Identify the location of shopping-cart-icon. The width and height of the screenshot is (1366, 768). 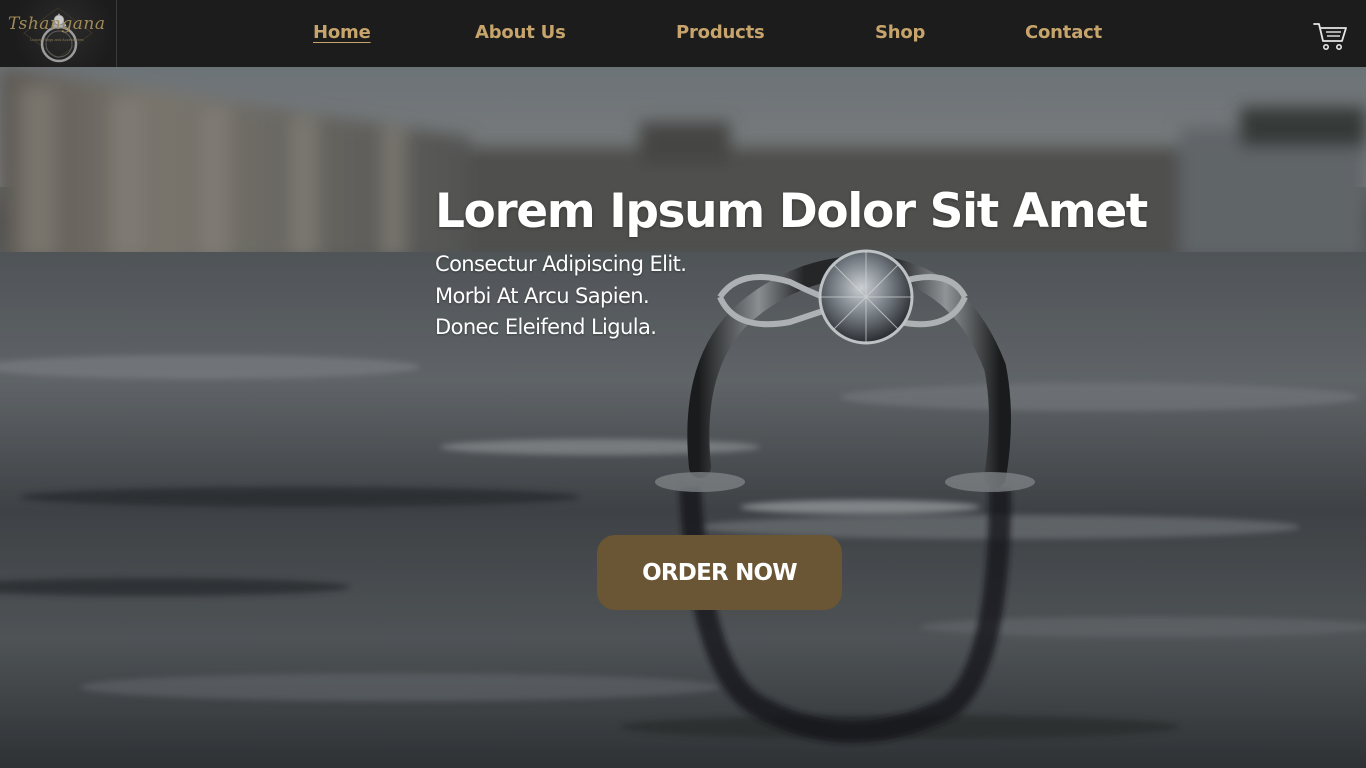
(1330, 36).